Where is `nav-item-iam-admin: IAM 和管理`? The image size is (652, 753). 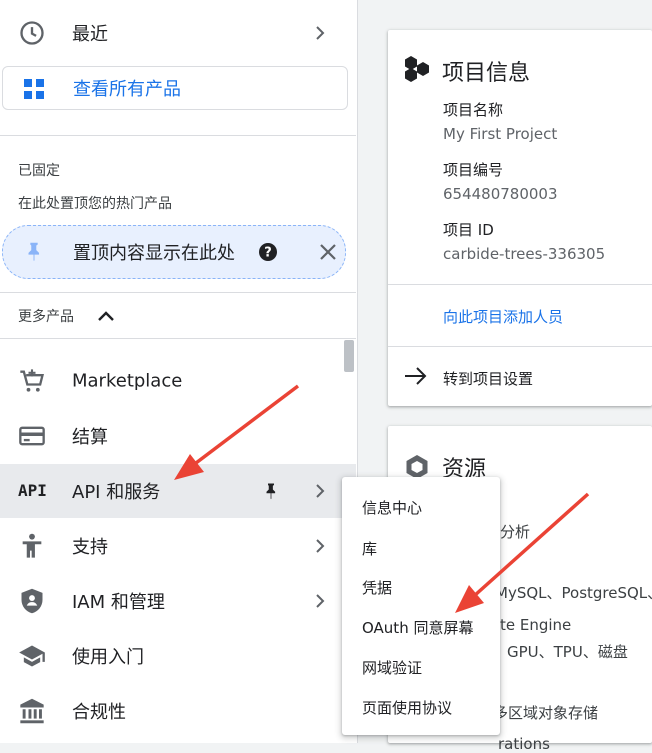
nav-item-iam-admin: IAM 和管理 is located at coordinates (178, 601).